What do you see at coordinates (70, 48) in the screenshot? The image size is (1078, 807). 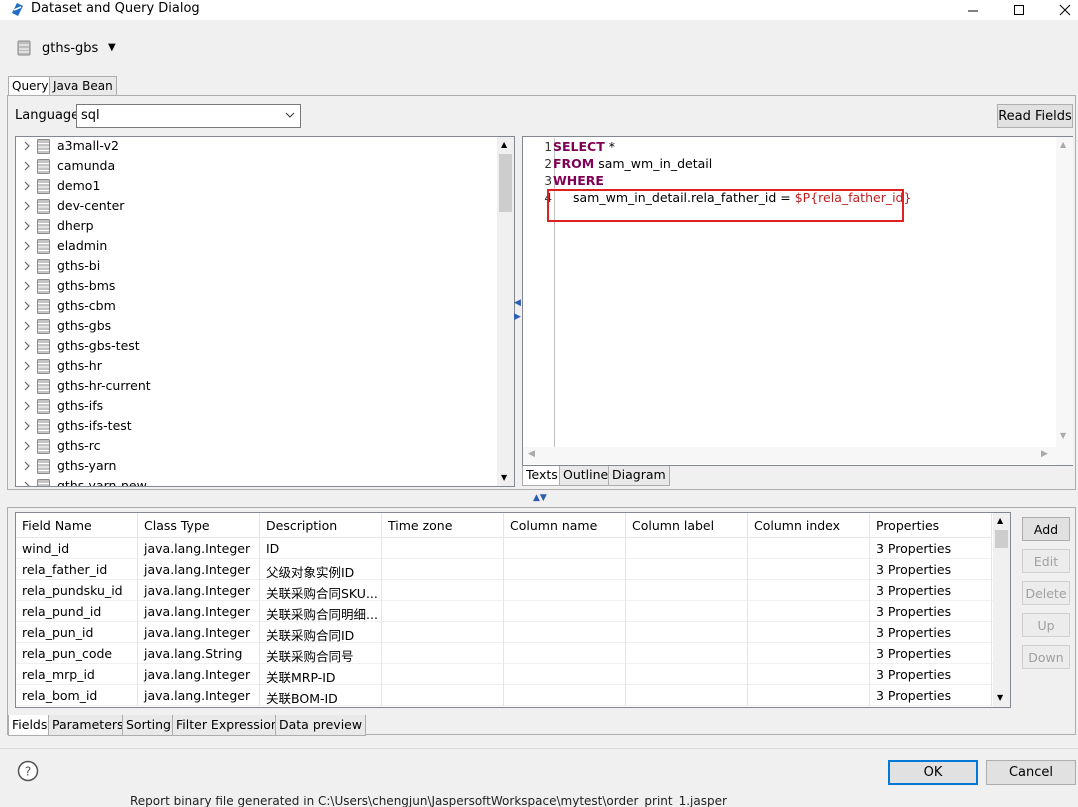 I see `datasource-name: gths-gbs` at bounding box center [70, 48].